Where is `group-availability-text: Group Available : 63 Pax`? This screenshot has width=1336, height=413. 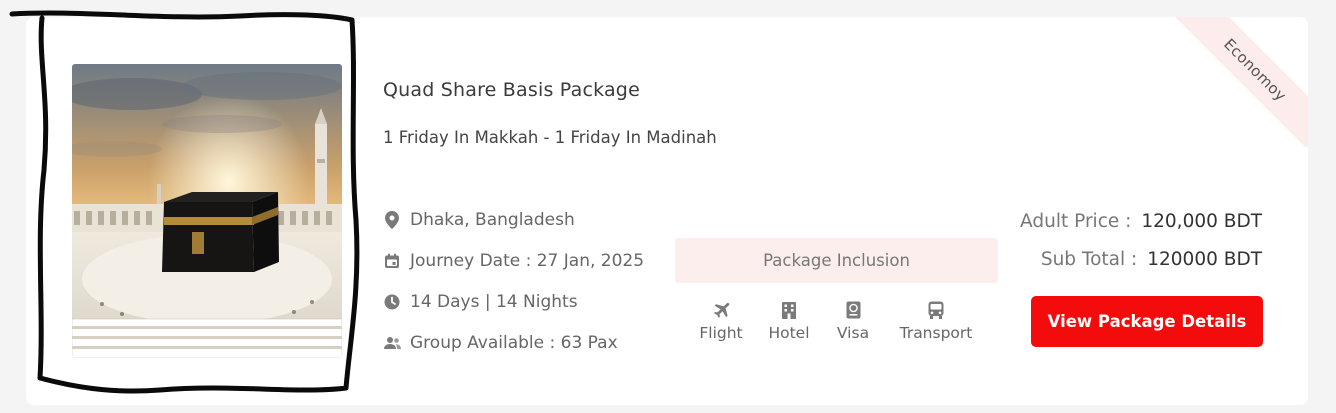 group-availability-text: Group Available : 63 Pax is located at coordinates (514, 342).